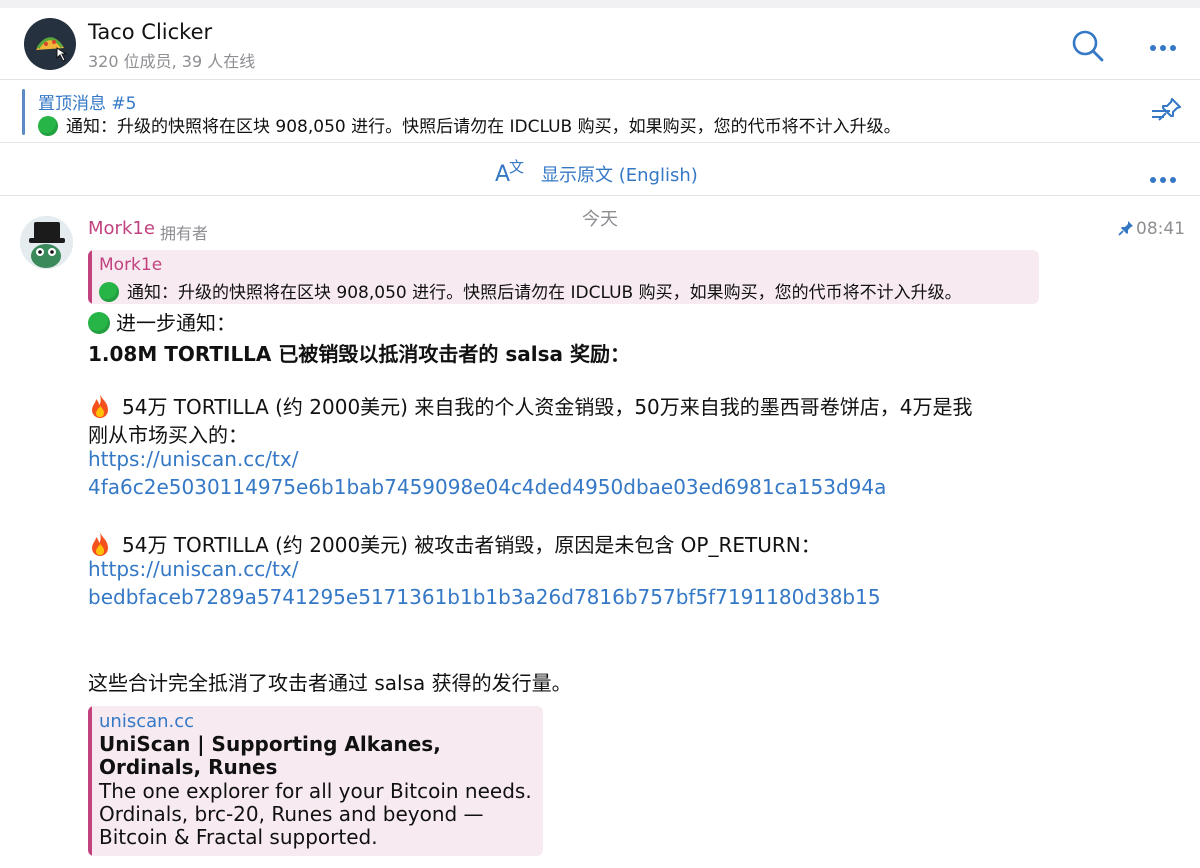  What do you see at coordinates (600, 4) in the screenshot?
I see `top-strip` at bounding box center [600, 4].